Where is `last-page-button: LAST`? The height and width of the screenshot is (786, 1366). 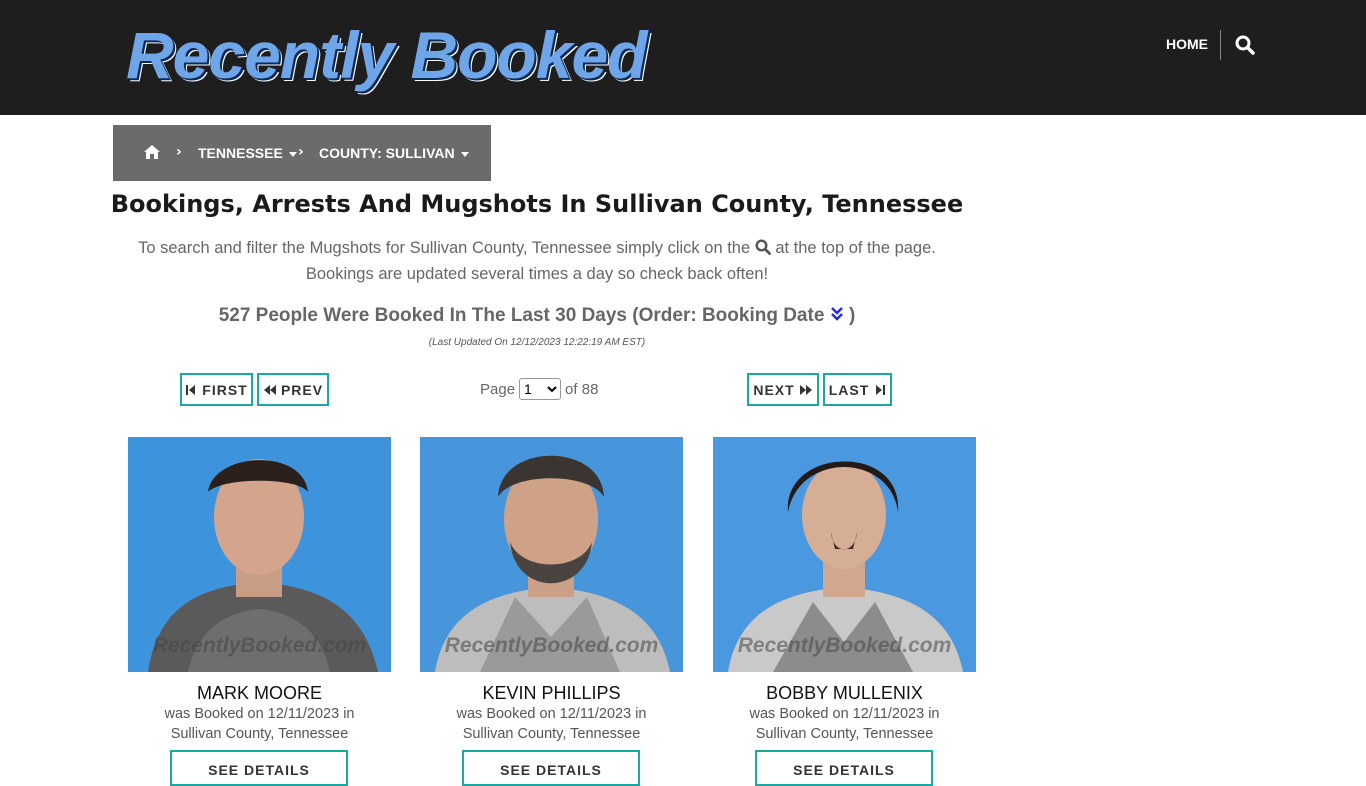
last-page-button: LAST is located at coordinates (857, 389).